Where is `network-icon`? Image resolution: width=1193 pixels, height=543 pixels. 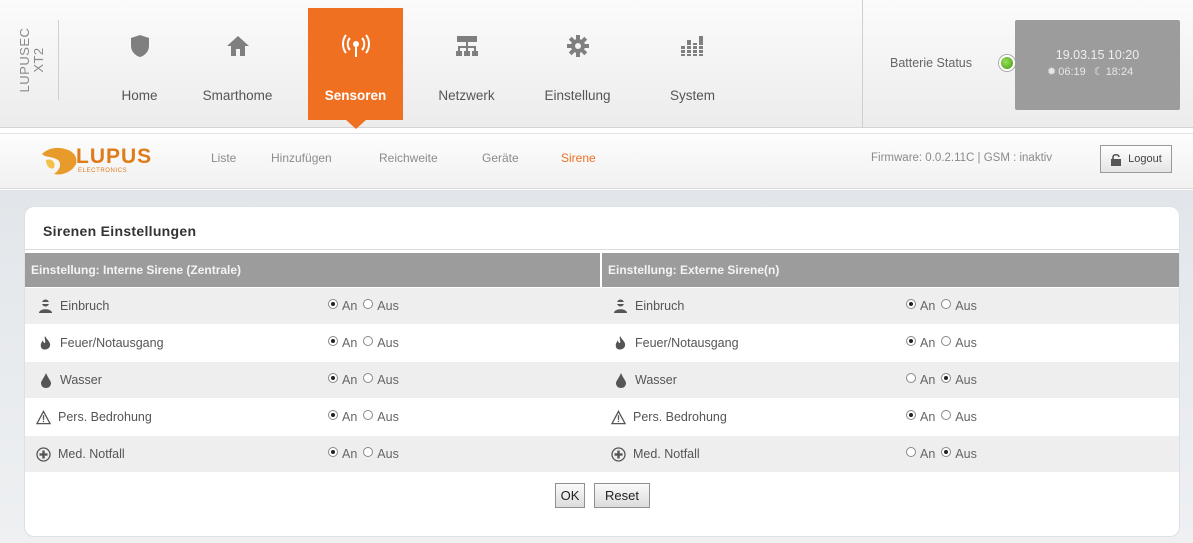 network-icon is located at coordinates (466, 46).